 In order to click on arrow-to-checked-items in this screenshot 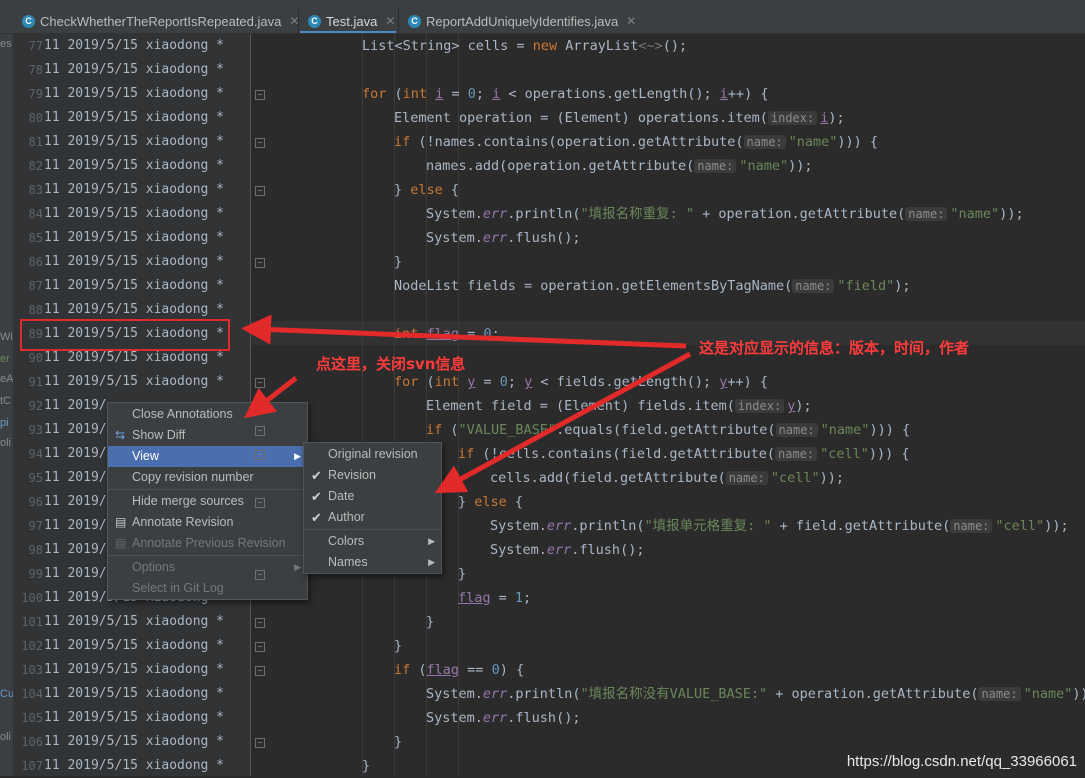, I will do `click(563, 422)`.